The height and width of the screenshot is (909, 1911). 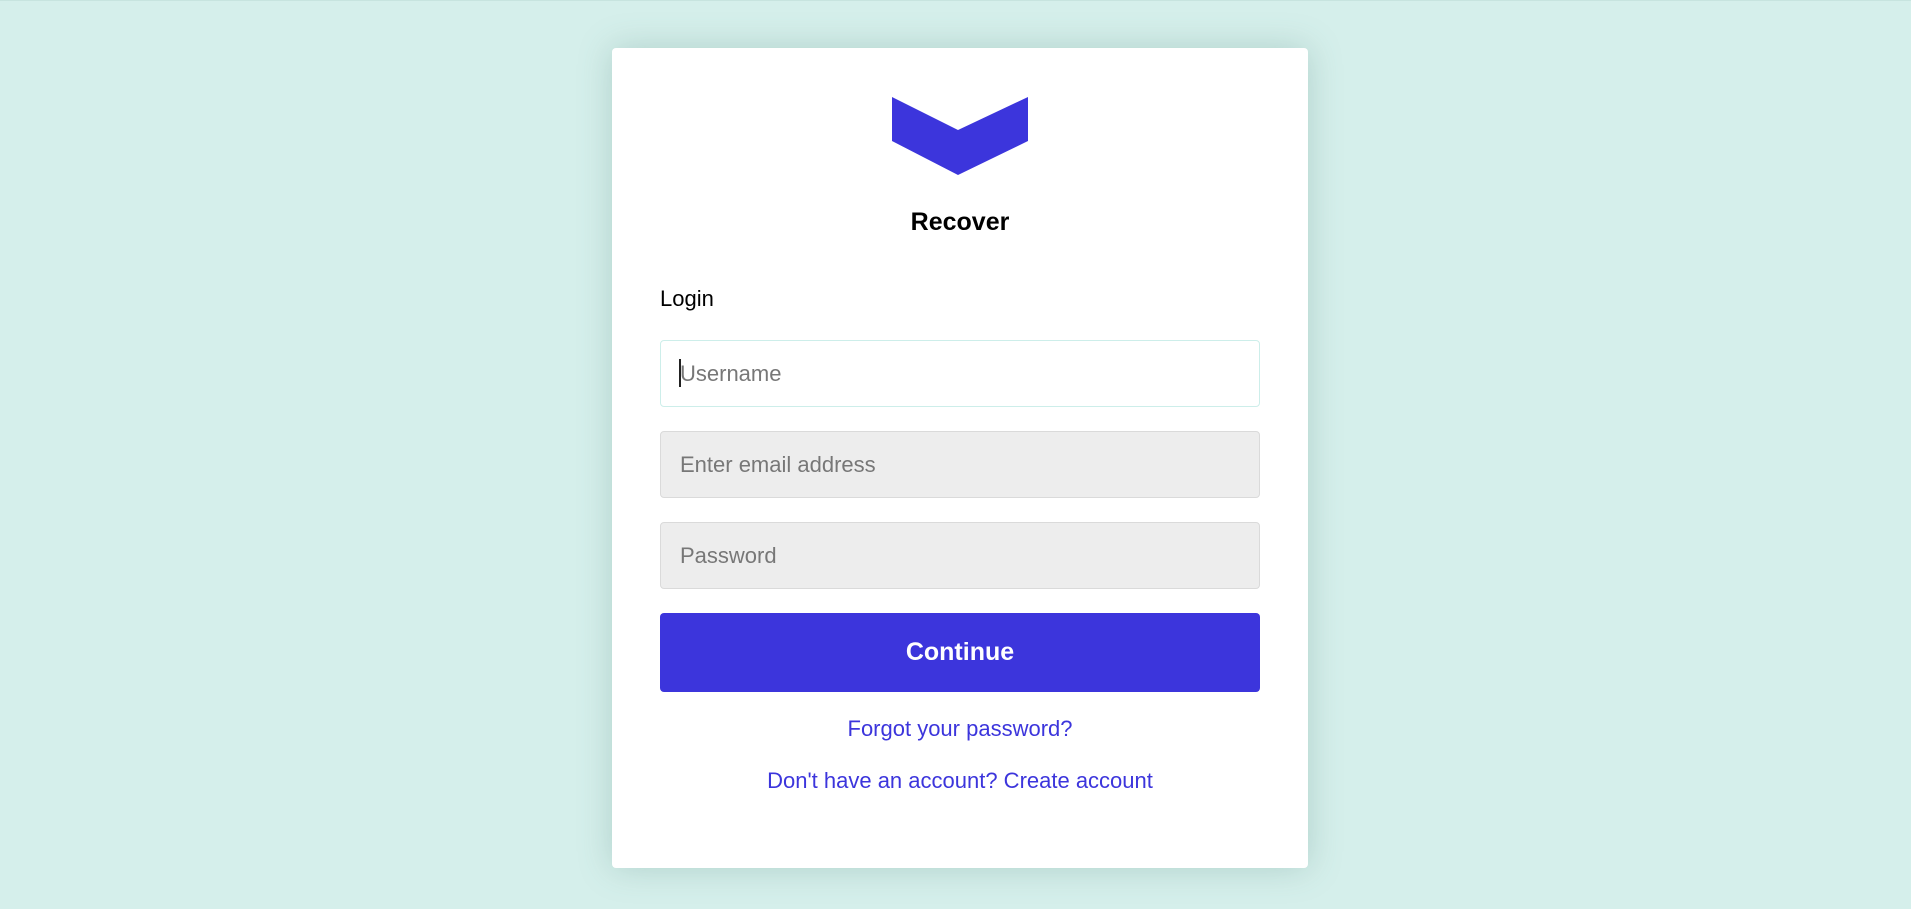 What do you see at coordinates (687, 298) in the screenshot?
I see `form-heading: Login` at bounding box center [687, 298].